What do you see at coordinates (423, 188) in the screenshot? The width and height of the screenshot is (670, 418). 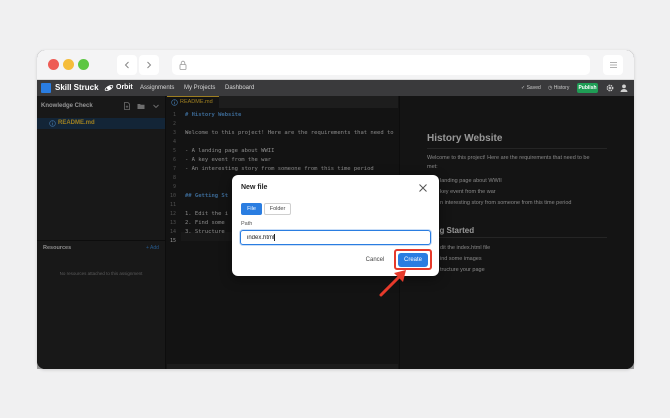 I see `close-icon` at bounding box center [423, 188].